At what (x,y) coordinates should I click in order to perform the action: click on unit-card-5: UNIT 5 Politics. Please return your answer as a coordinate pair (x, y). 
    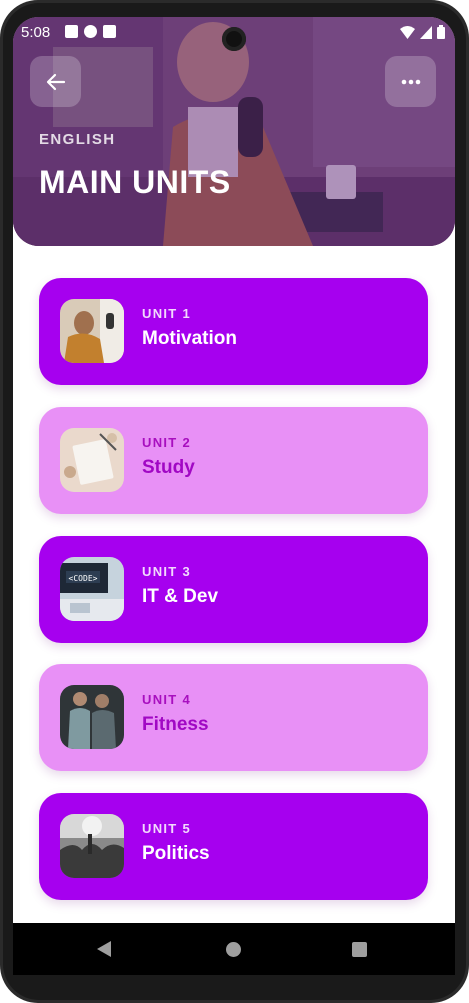
    Looking at the image, I should click on (233, 846).